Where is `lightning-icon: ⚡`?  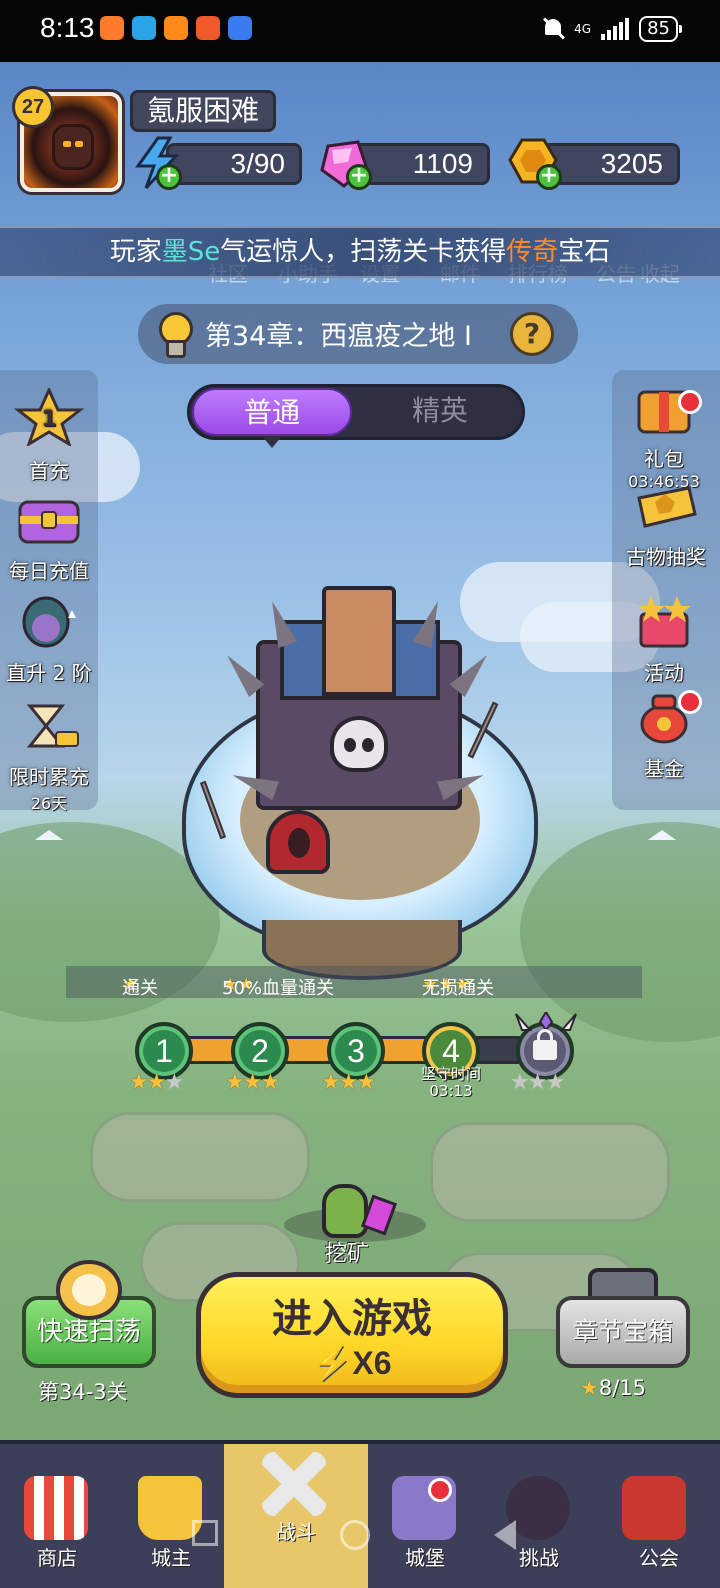 lightning-icon: ⚡ is located at coordinates (332, 1363).